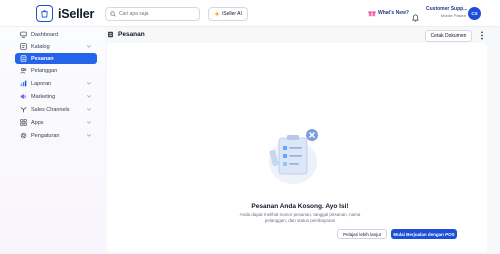  I want to click on app-logo: iSeller, so click(65, 13).